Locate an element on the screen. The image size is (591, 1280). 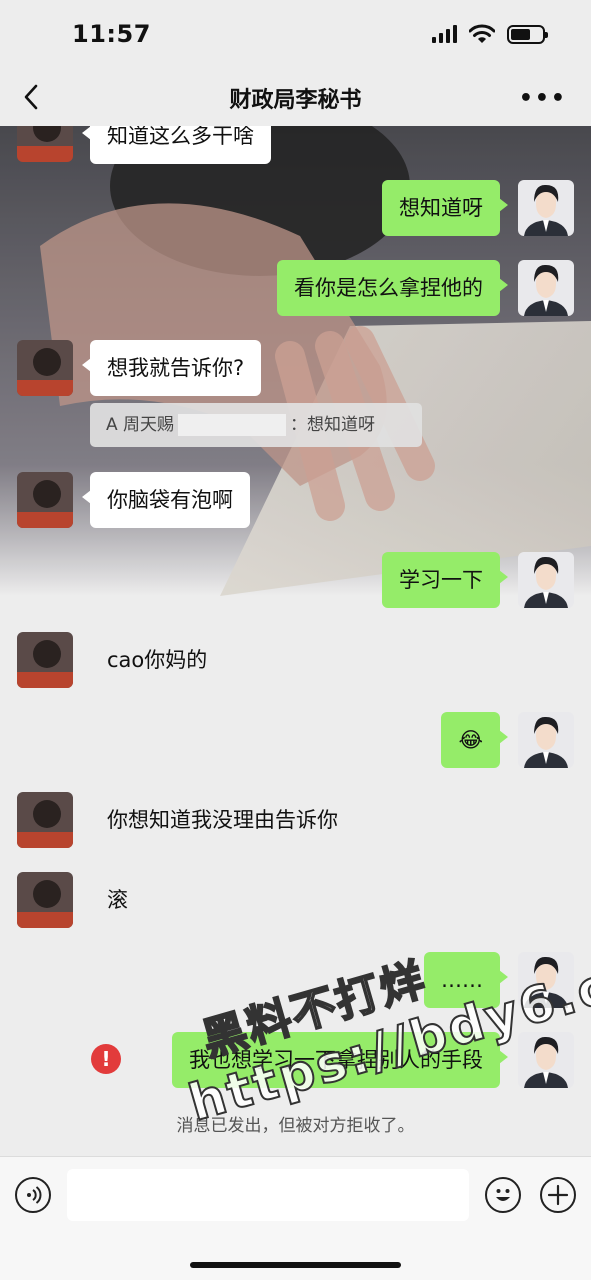
message-bubble: 我也想学习一下拿捏别人的手段 is located at coordinates (340, 1060).